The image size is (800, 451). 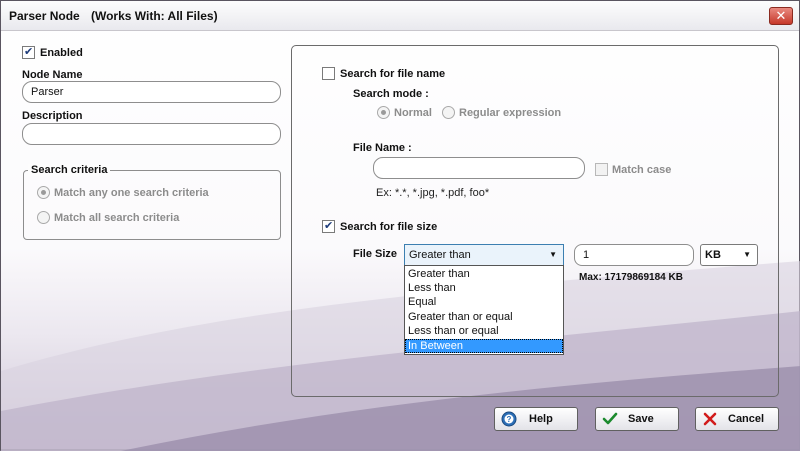 What do you see at coordinates (479, 168) in the screenshot?
I see `file-name-input` at bounding box center [479, 168].